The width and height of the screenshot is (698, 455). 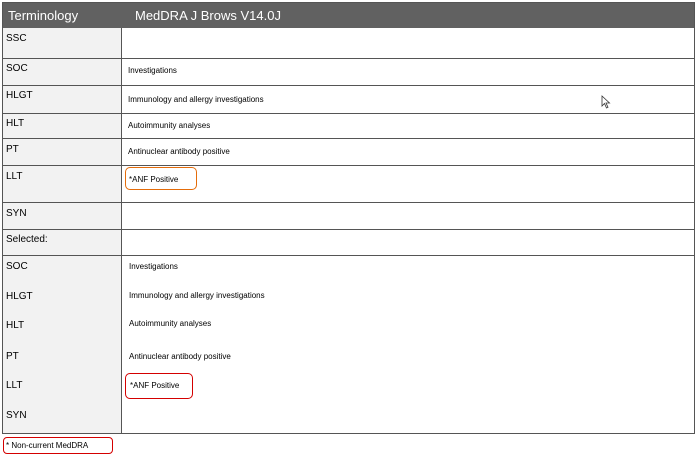 I want to click on selected-label-hlt: HLT, so click(x=15, y=325).